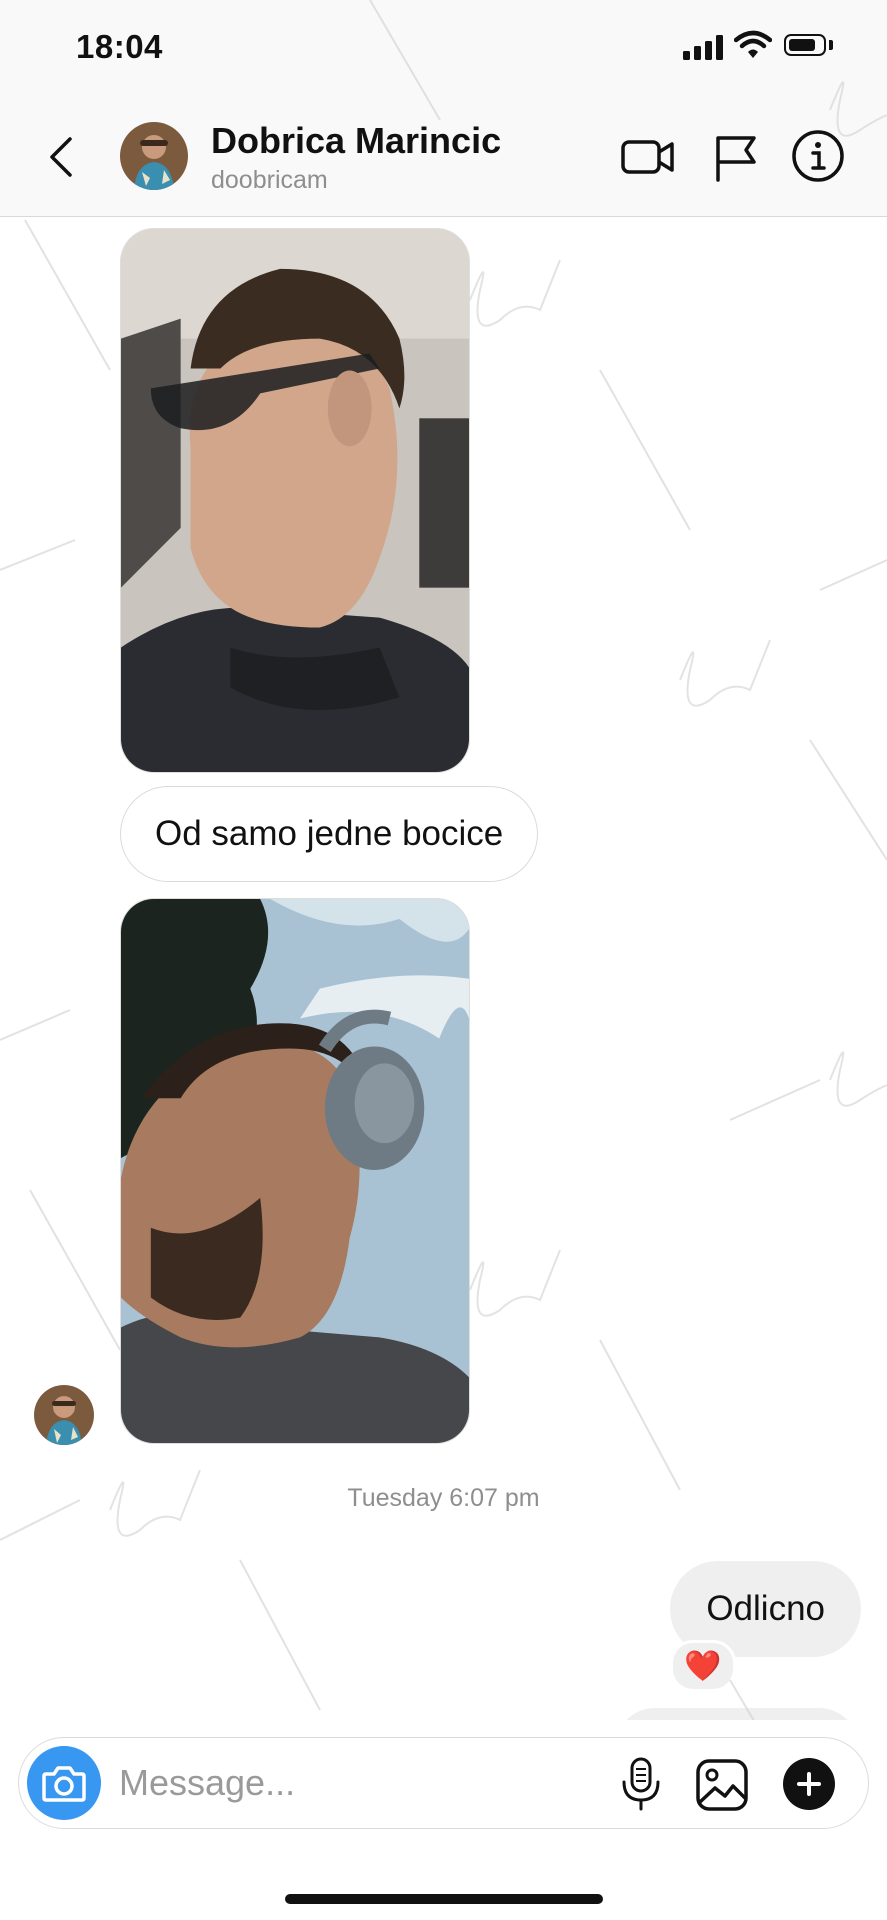  I want to click on sender-avatar, so click(64, 1415).